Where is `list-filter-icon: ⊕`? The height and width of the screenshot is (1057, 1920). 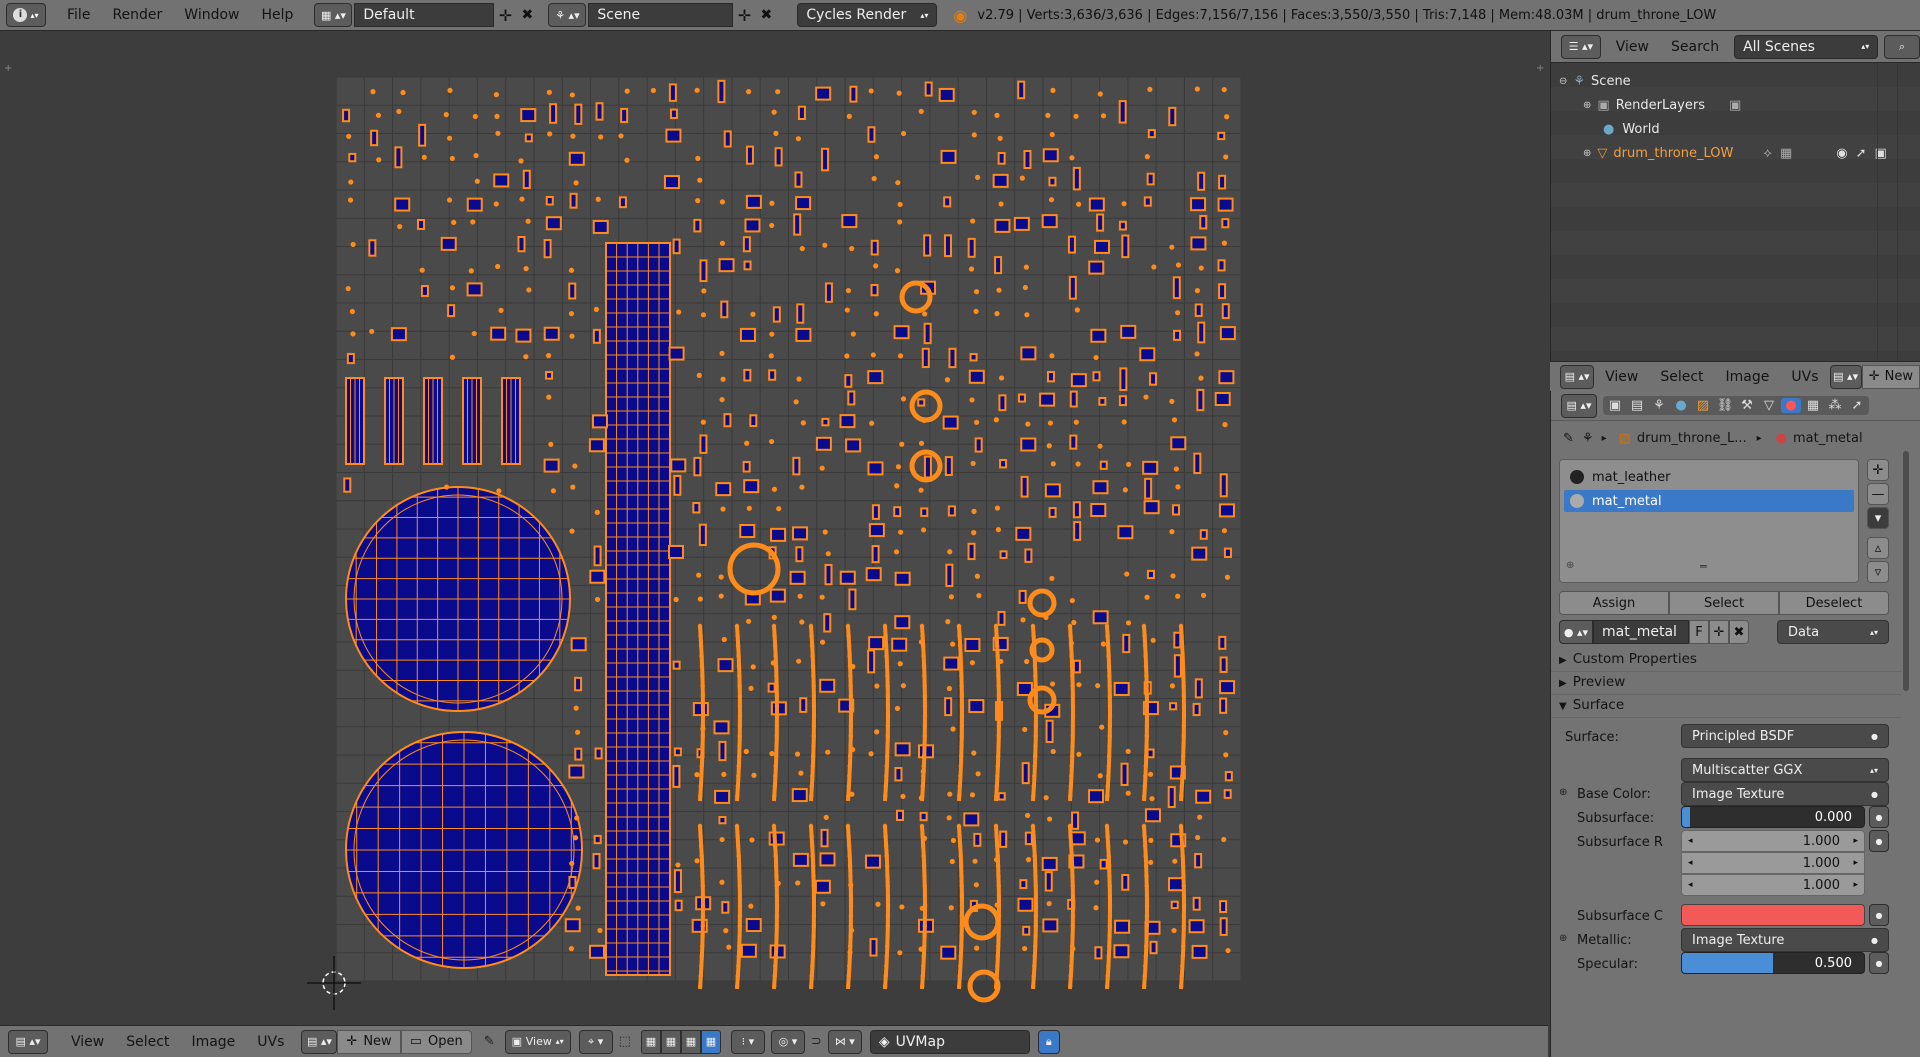 list-filter-icon: ⊕ is located at coordinates (1570, 565).